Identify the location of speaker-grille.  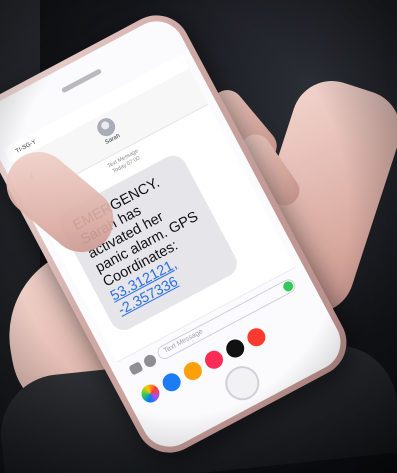
(81, 81).